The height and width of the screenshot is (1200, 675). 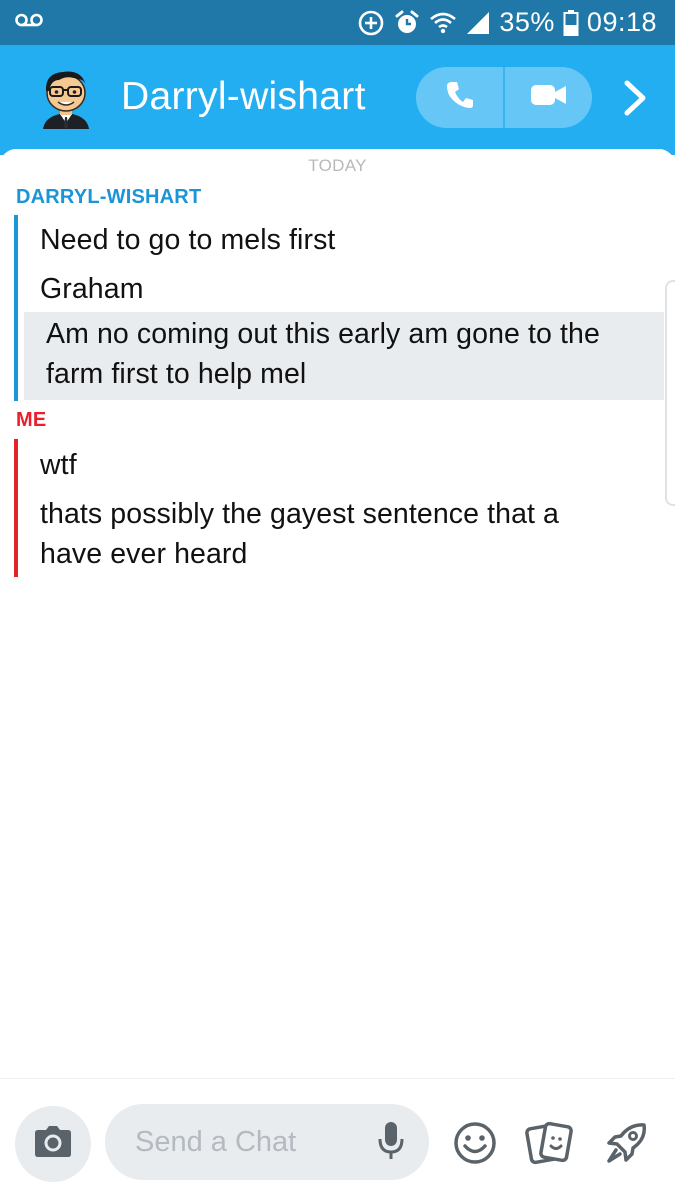 What do you see at coordinates (29, 22) in the screenshot?
I see `voicemail-icon` at bounding box center [29, 22].